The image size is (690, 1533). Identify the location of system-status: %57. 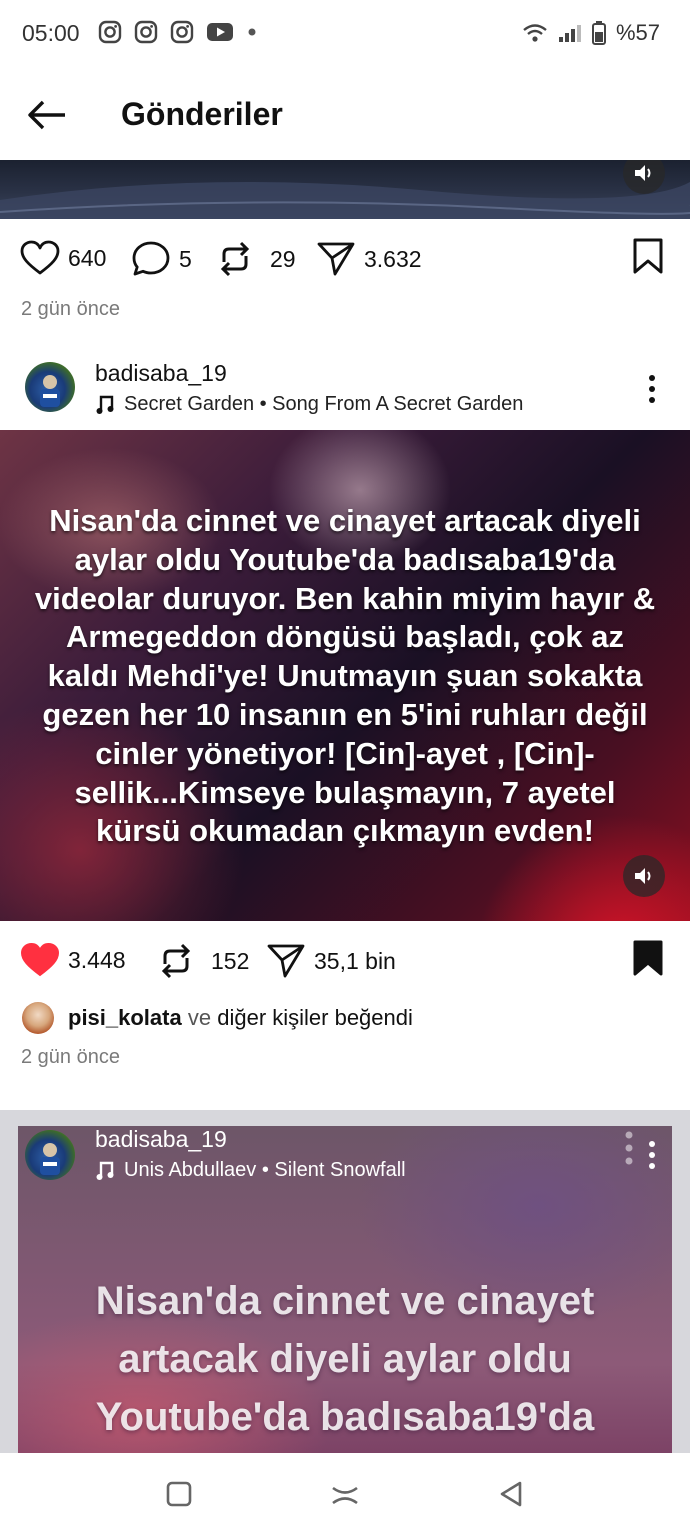
(591, 33).